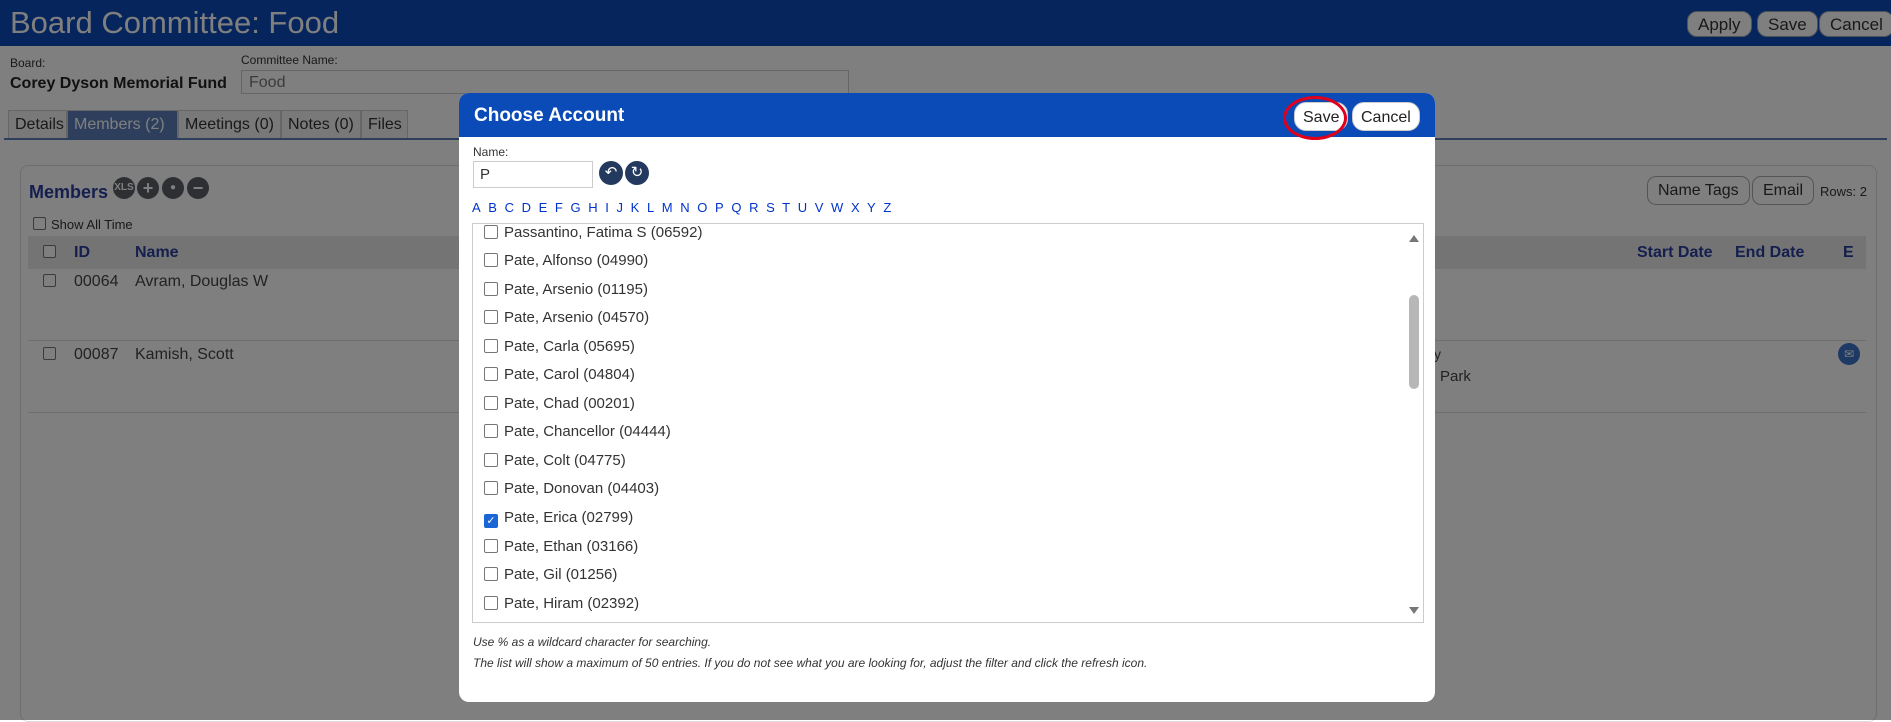 This screenshot has height=722, width=1891. I want to click on account-list-item: Pate, Gil (01256), so click(550, 575).